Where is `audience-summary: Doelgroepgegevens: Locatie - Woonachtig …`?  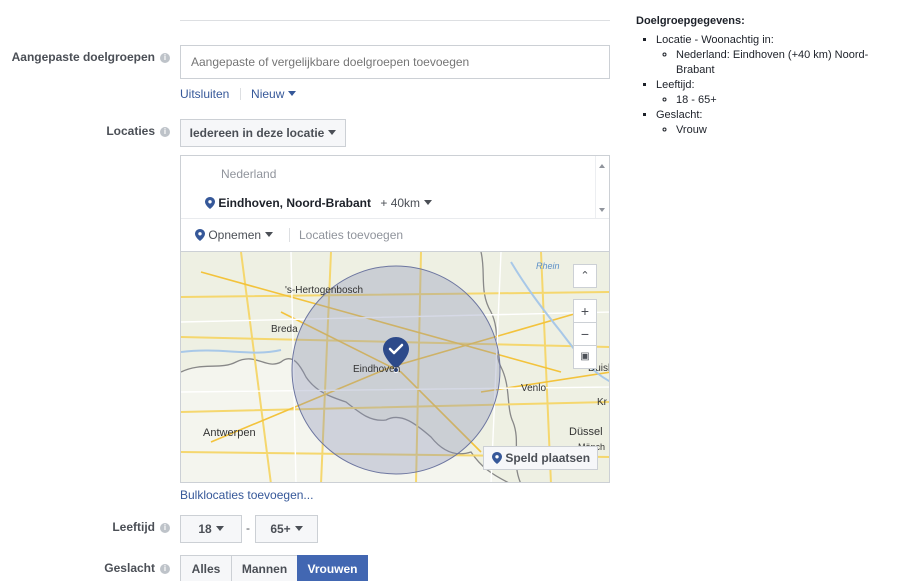 audience-summary: Doelgroepgegevens: Locatie - Woonachtig … is located at coordinates (767, 76).